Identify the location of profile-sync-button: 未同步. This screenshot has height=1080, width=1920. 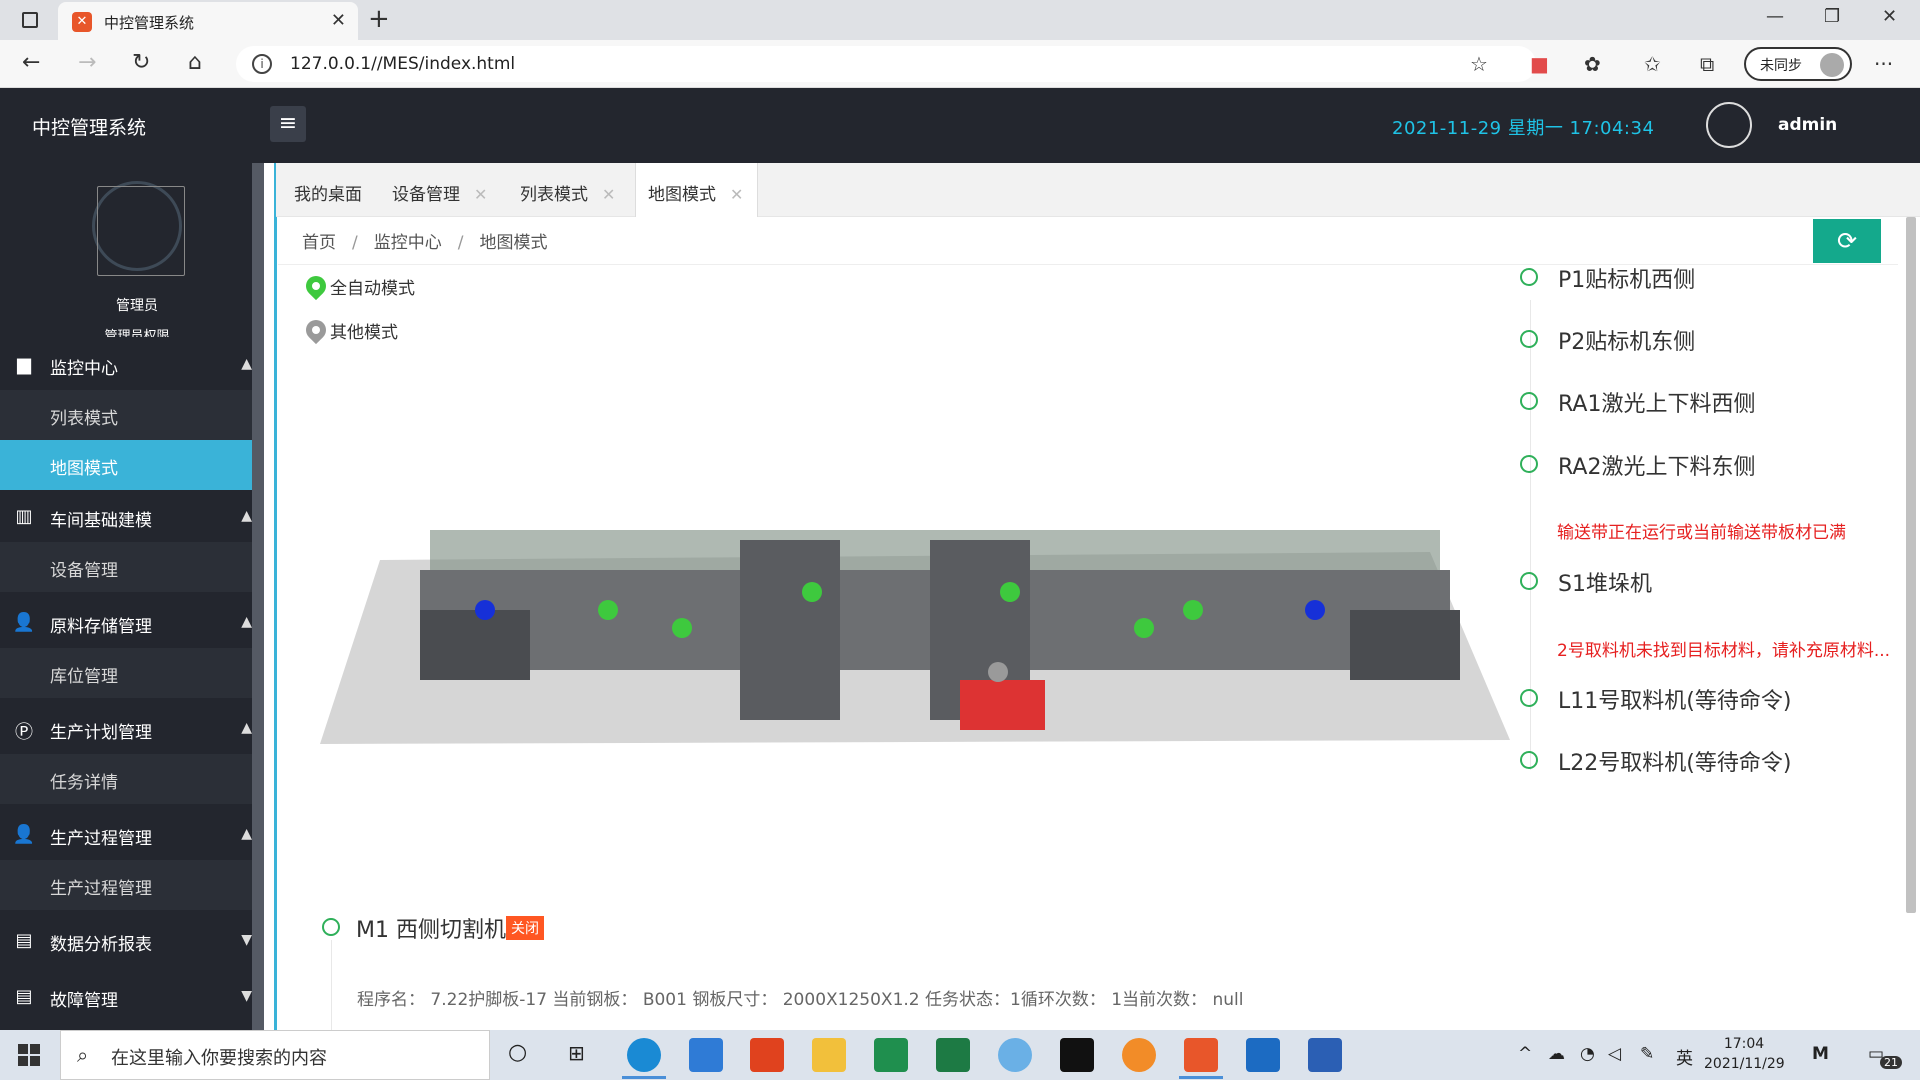
(1798, 64).